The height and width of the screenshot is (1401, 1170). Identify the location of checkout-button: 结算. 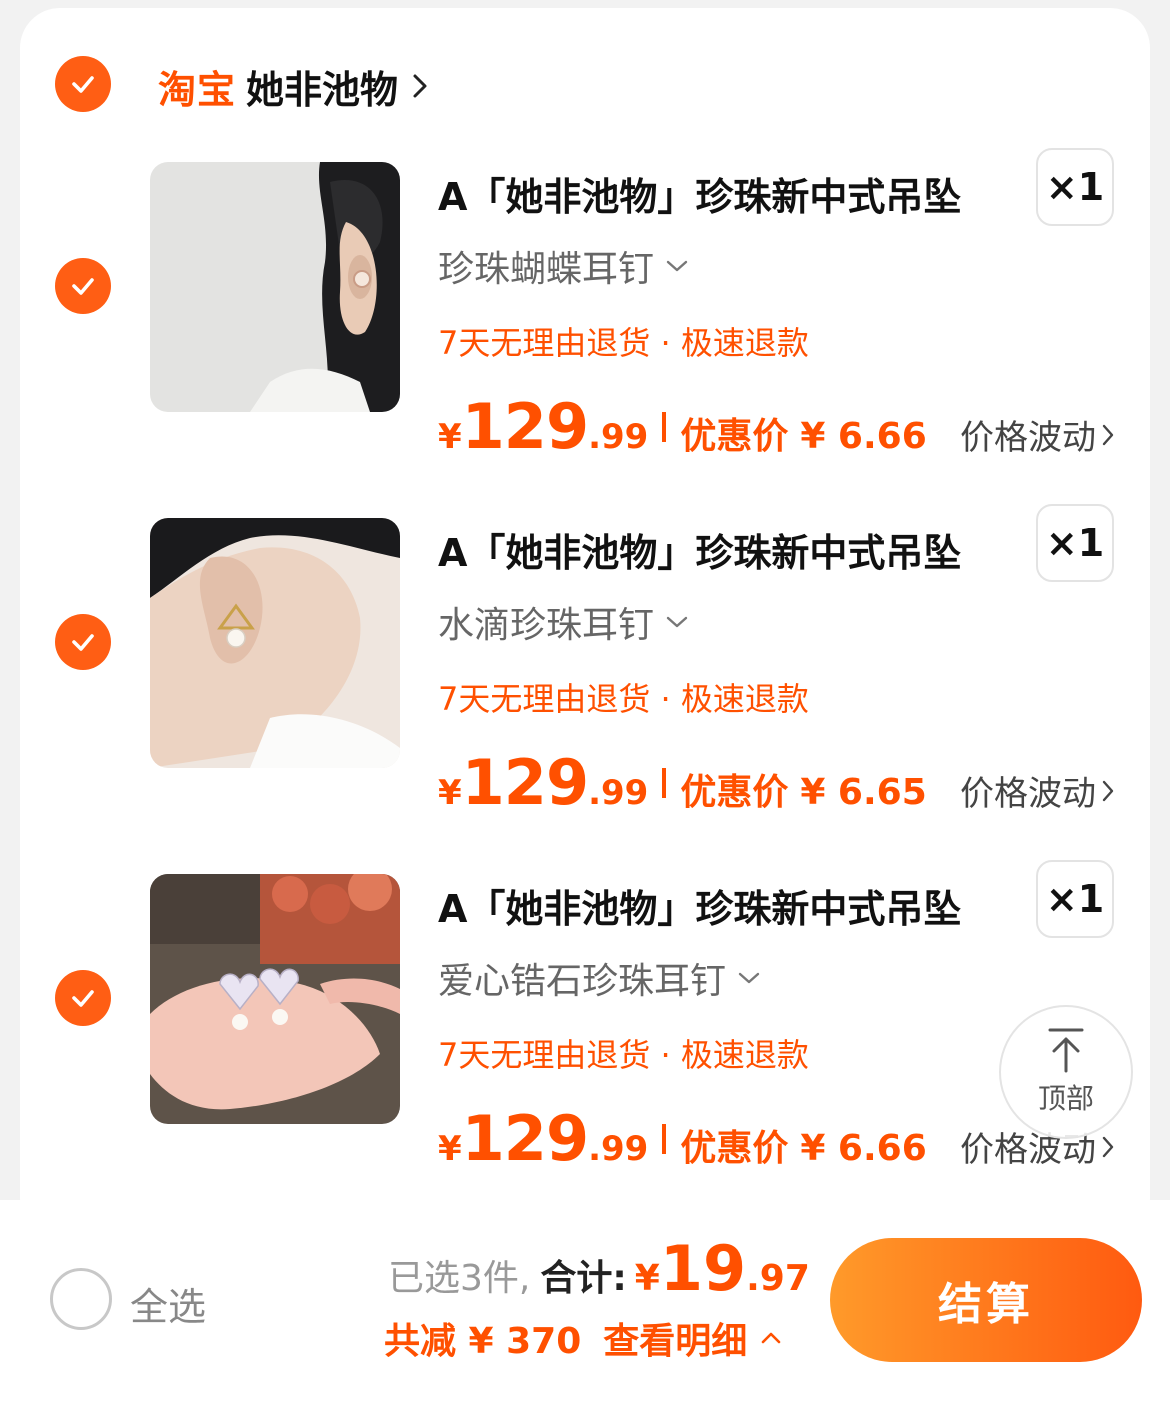
(986, 1300).